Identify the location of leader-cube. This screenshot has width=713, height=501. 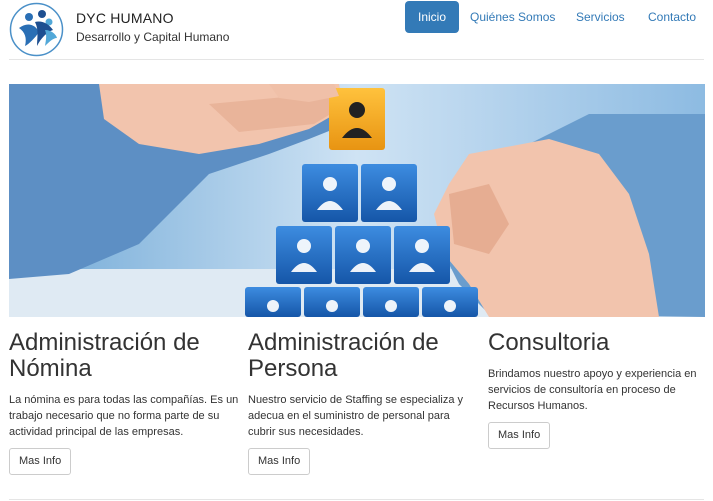
(357, 119).